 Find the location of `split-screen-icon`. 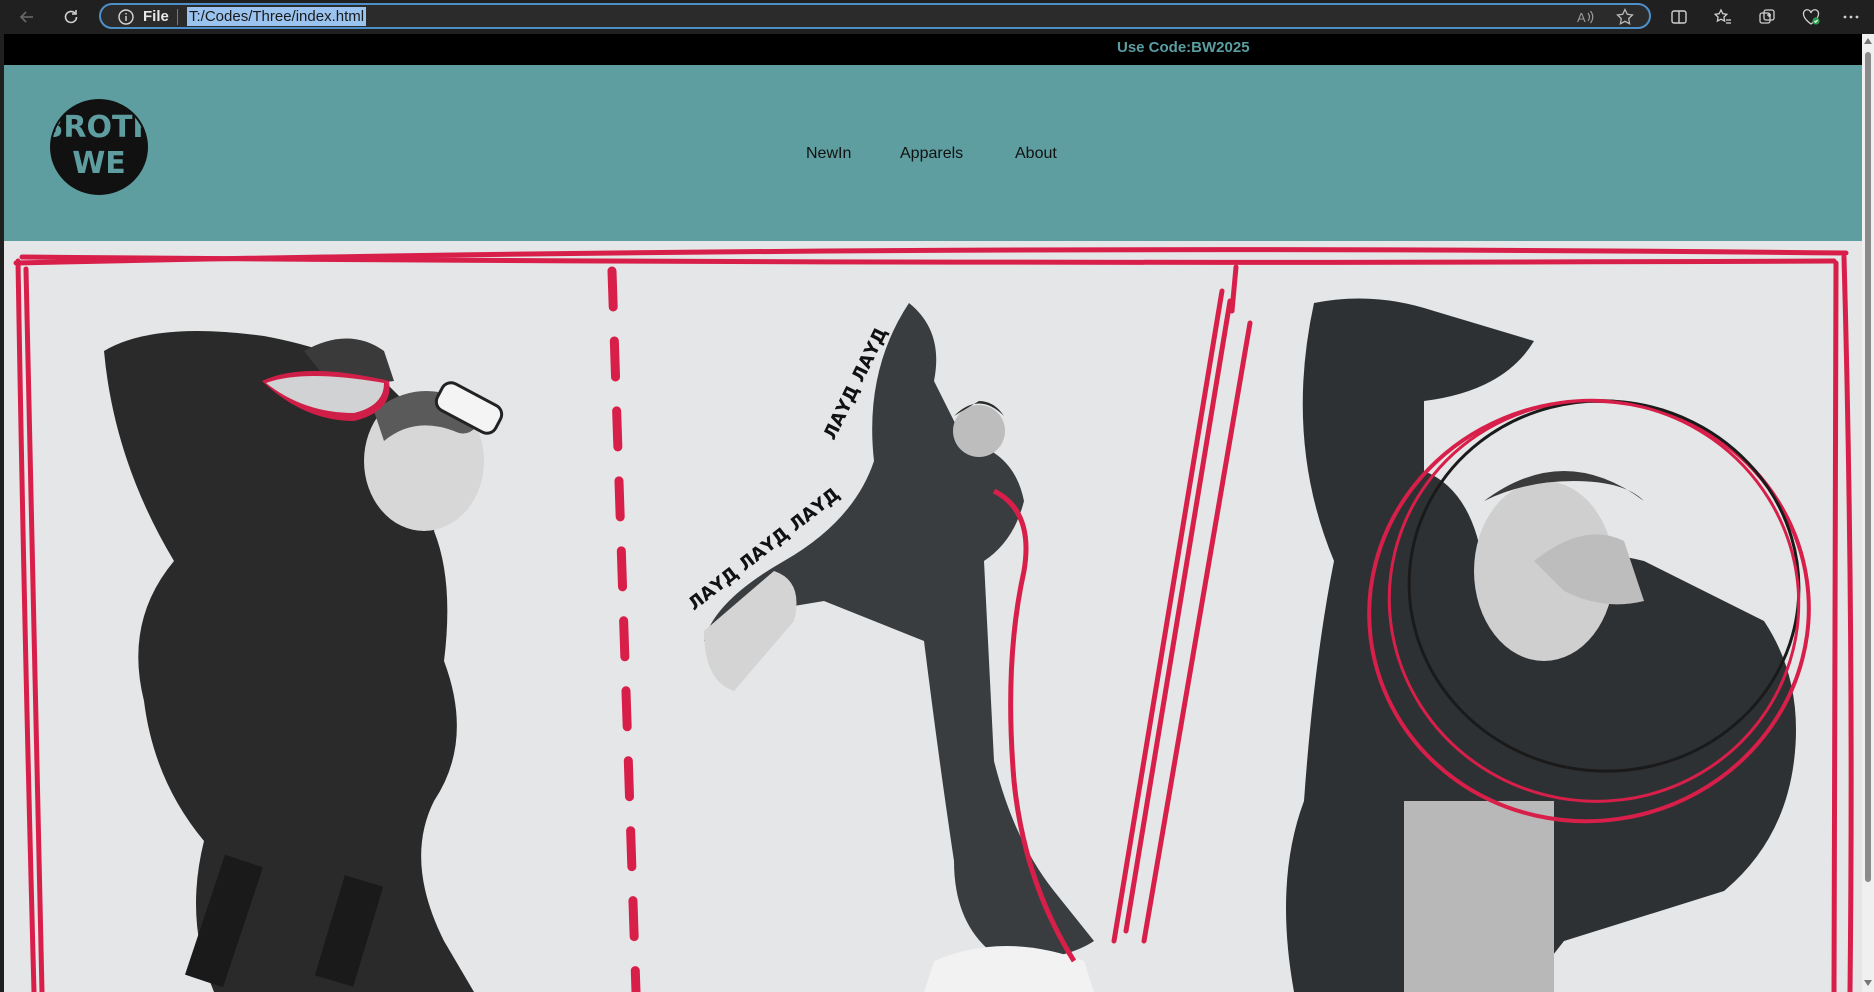

split-screen-icon is located at coordinates (1679, 17).